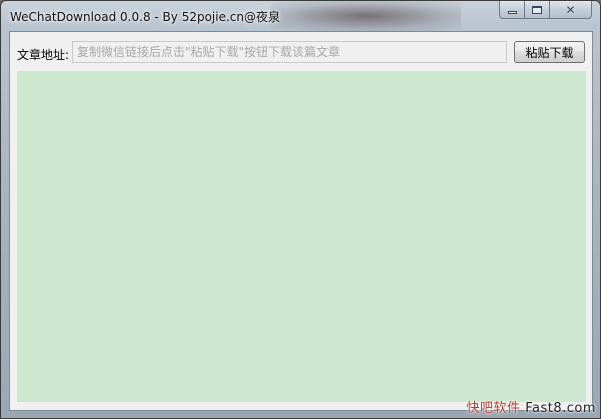 The width and height of the screenshot is (601, 419). I want to click on close-button: ✕, so click(571, 10).